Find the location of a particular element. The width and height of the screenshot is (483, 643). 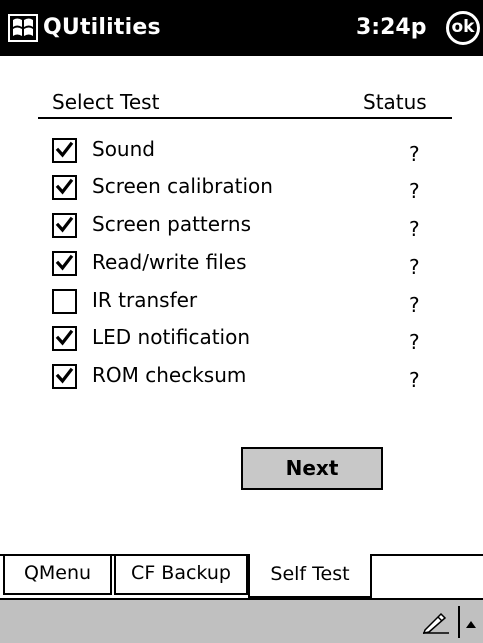

led-notification-checkbox is located at coordinates (64, 338).